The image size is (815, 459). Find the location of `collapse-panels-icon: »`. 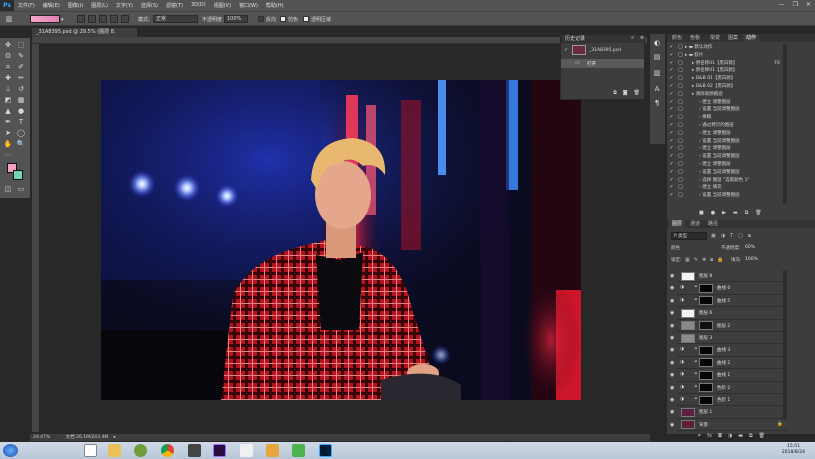

collapse-panels-icon: » is located at coordinates (632, 38).